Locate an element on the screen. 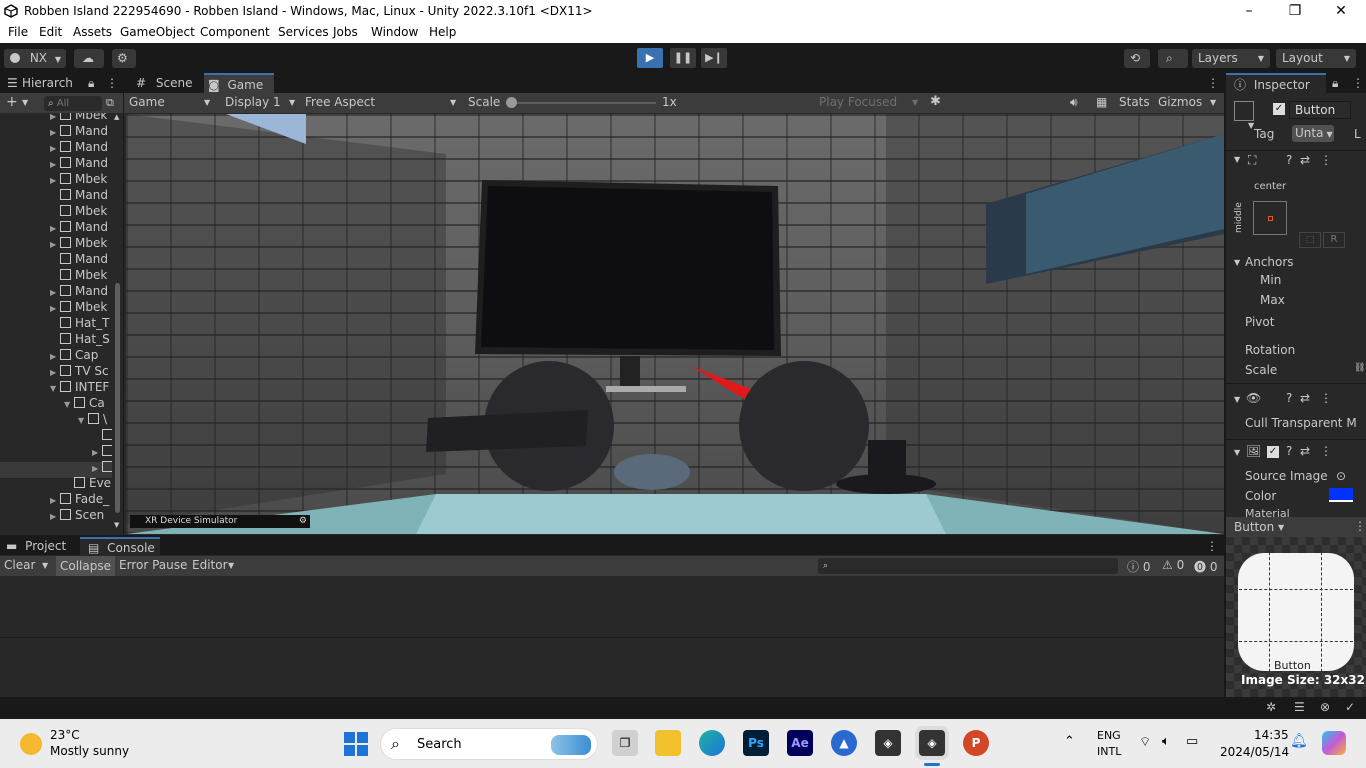  scroll-up-icon: ▲ is located at coordinates (116, 117).